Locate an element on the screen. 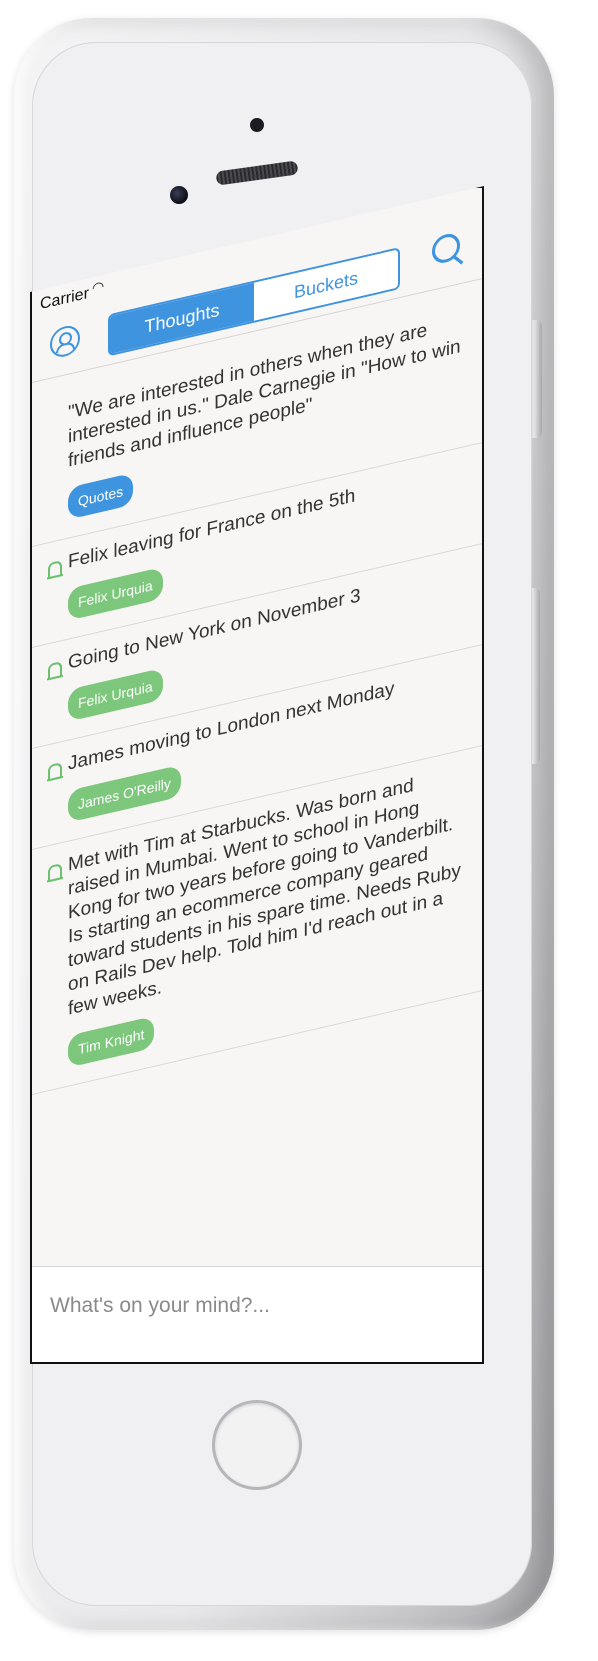 The height and width of the screenshot is (1661, 598). thought-input is located at coordinates (245, 1306).